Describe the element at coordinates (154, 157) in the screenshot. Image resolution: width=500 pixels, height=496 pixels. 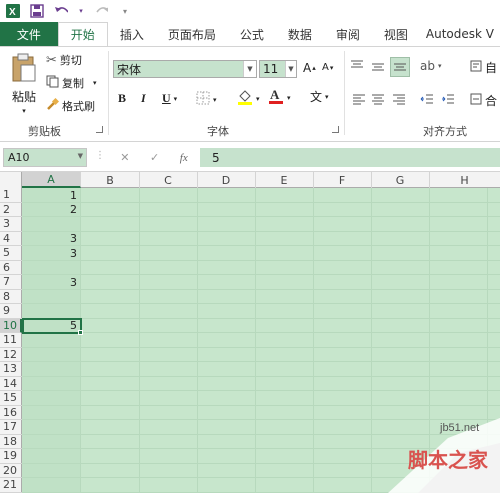
I see `enter-icon: ✓` at that location.